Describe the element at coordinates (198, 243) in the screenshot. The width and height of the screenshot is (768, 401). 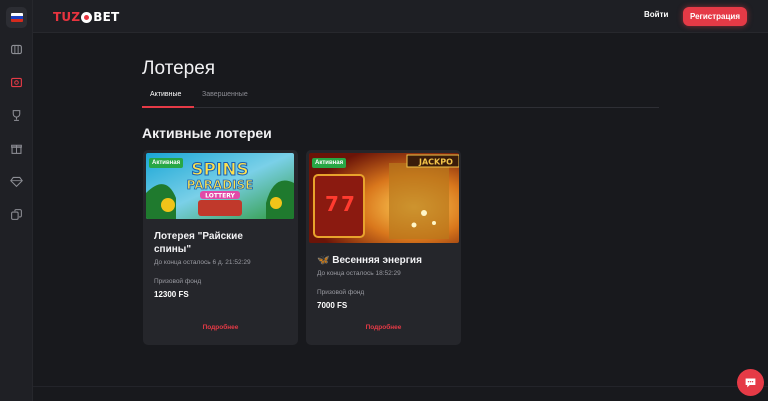
I see `lottery-name: Лотерея "Райские спины"` at that location.